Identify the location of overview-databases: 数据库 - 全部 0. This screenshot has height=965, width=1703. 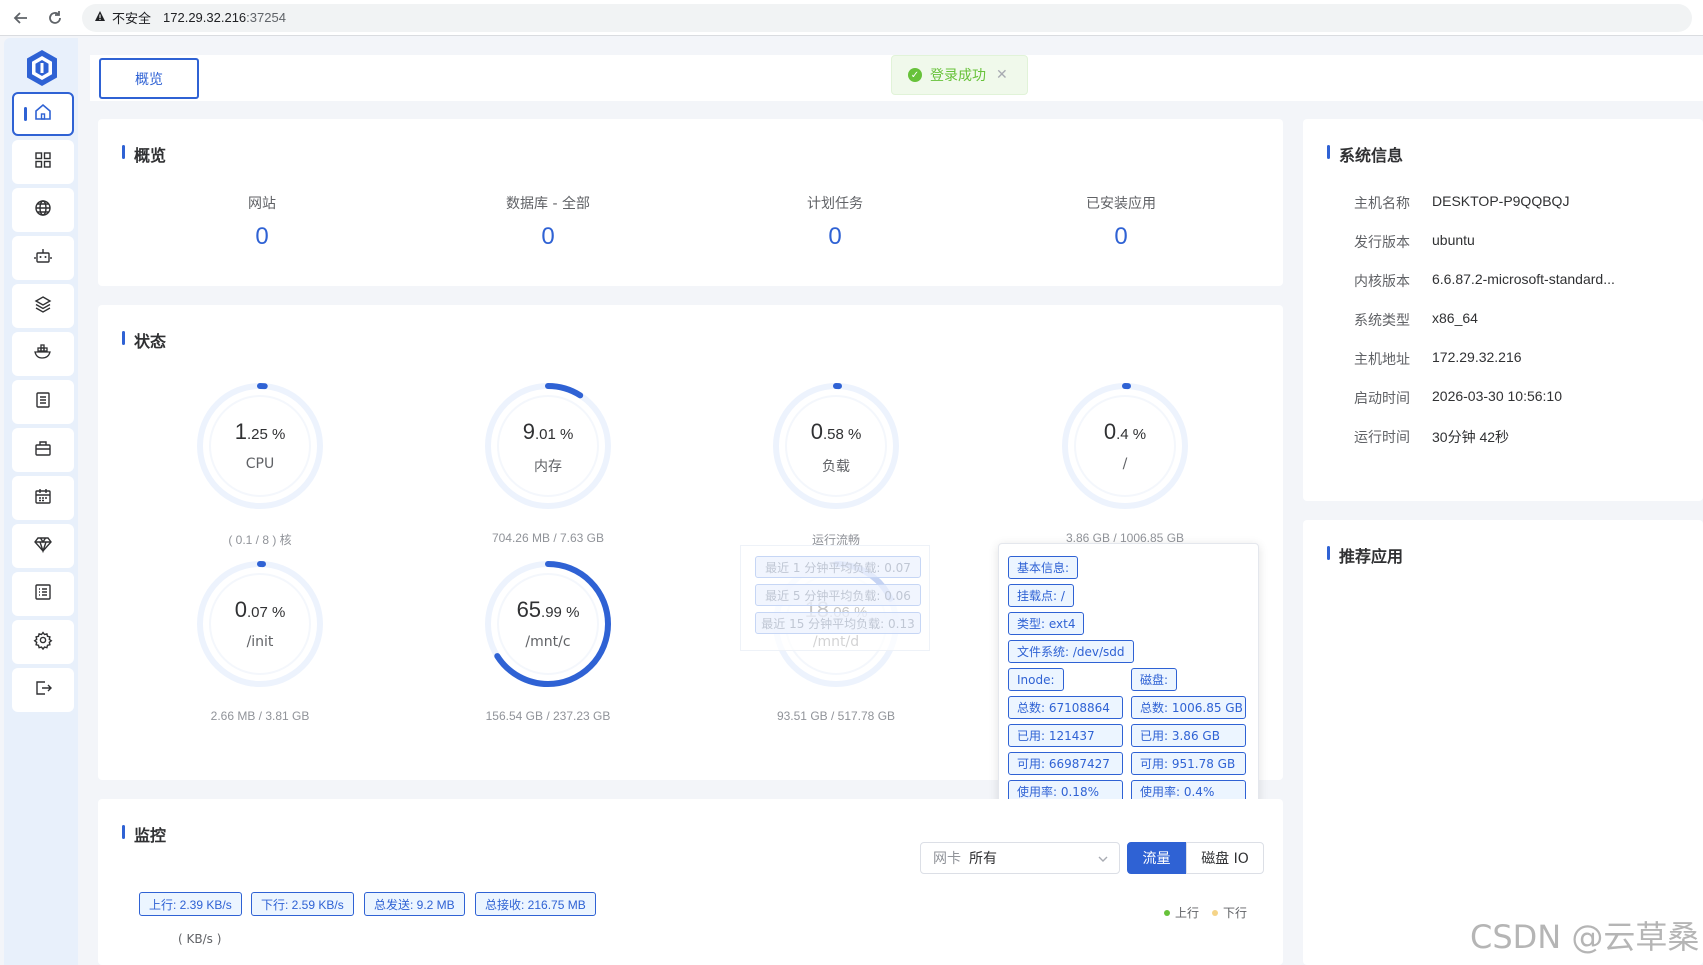
(548, 222).